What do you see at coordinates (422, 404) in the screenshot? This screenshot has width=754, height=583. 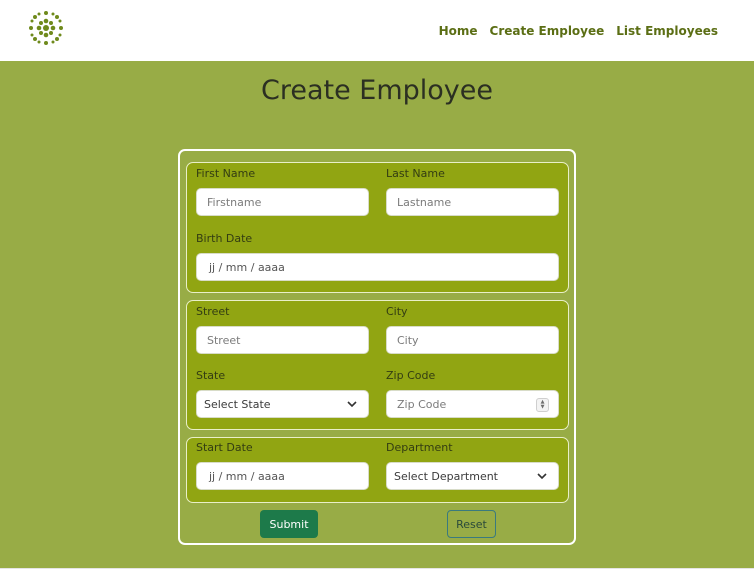 I see `zip-code-placeholder: Zip Code` at bounding box center [422, 404].